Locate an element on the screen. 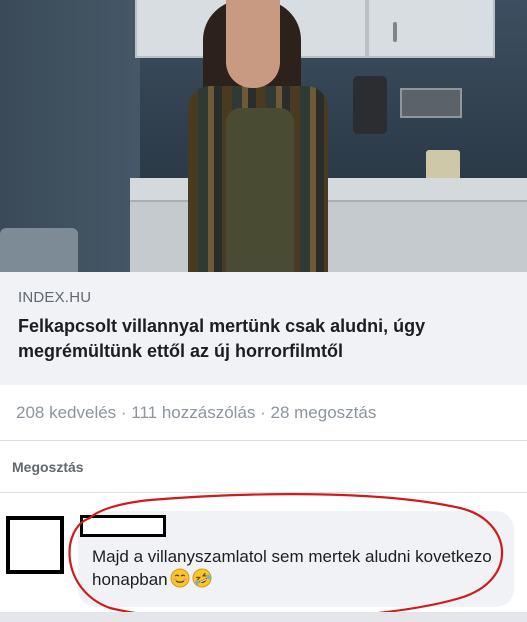 The height and width of the screenshot is (622, 527). photo-jar is located at coordinates (443, 165).